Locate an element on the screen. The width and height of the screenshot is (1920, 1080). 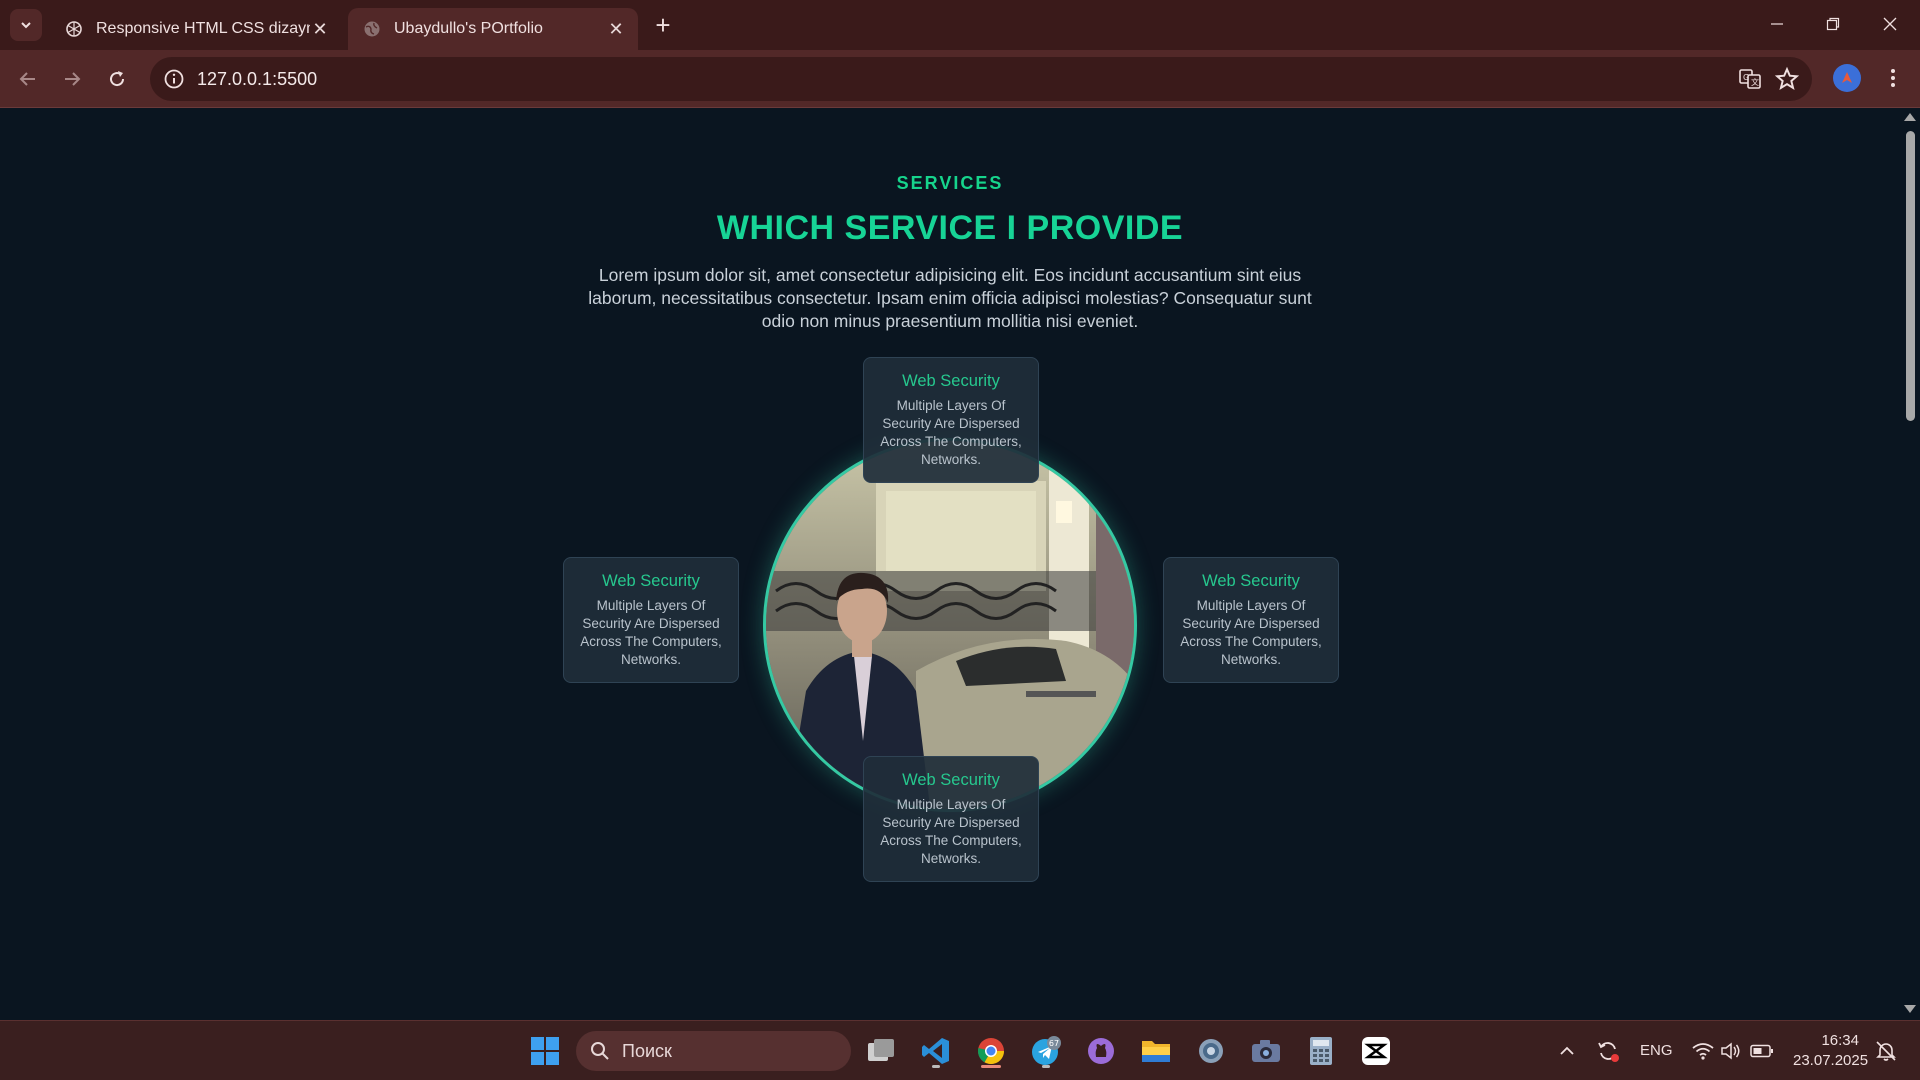
capcut-icon is located at coordinates (1376, 1051).